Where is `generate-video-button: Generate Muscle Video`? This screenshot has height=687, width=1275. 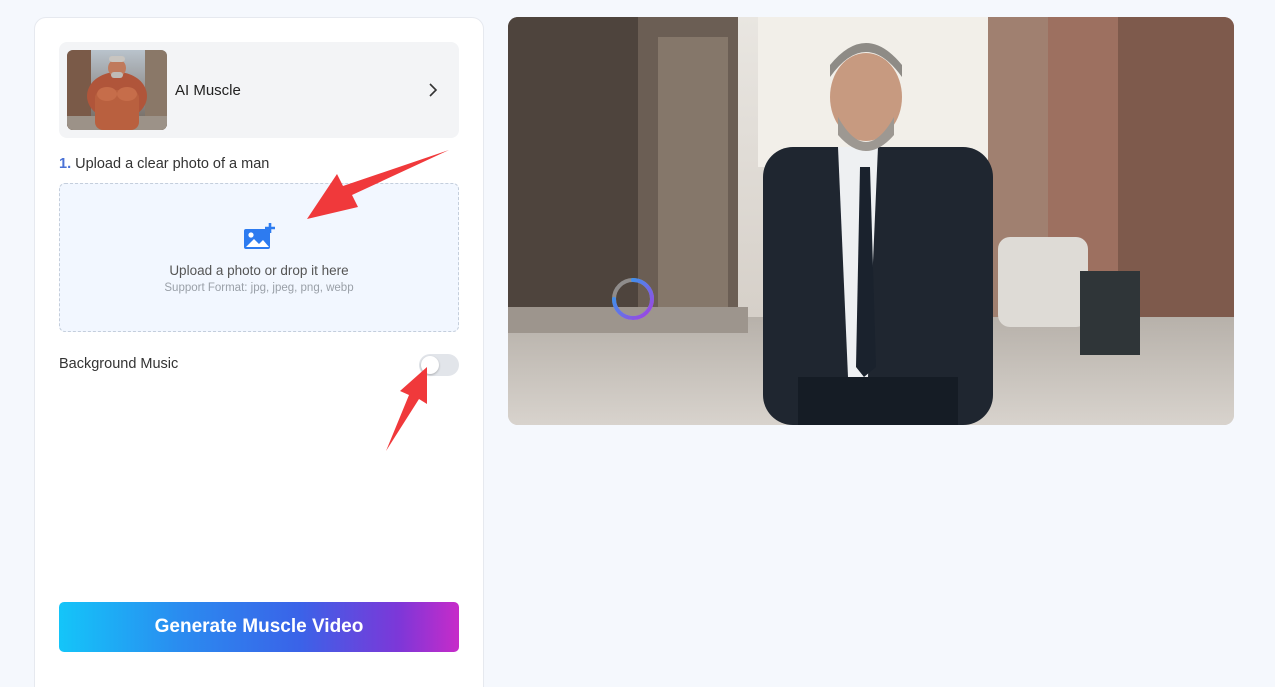
generate-video-button: Generate Muscle Video is located at coordinates (259, 627).